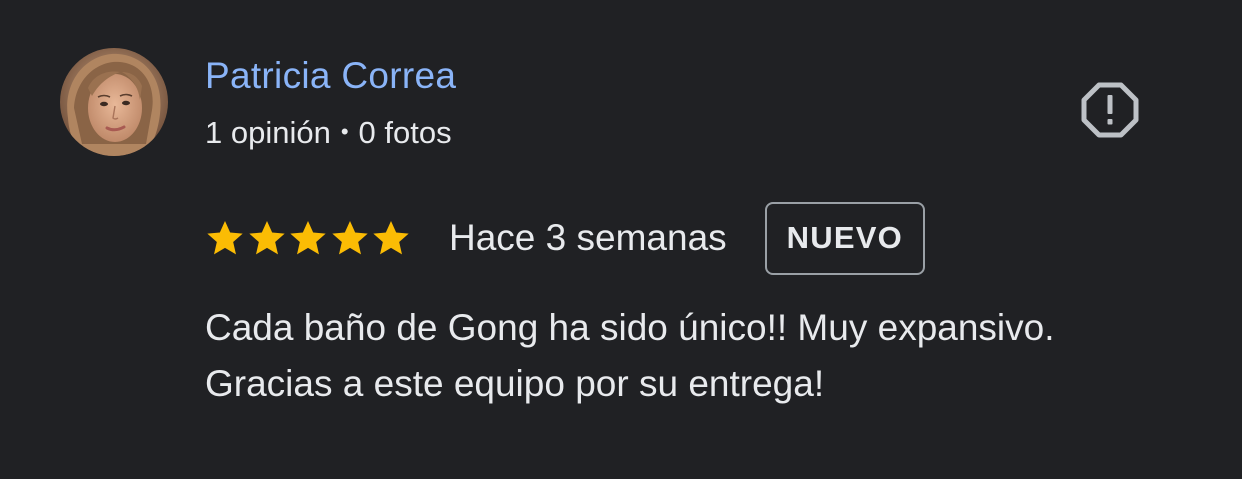  I want to click on rating-row: Hace 3 semanas NUEVO, so click(565, 238).